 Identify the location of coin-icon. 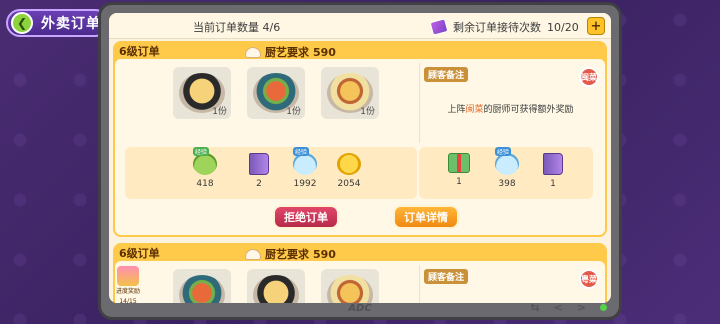
(349, 164).